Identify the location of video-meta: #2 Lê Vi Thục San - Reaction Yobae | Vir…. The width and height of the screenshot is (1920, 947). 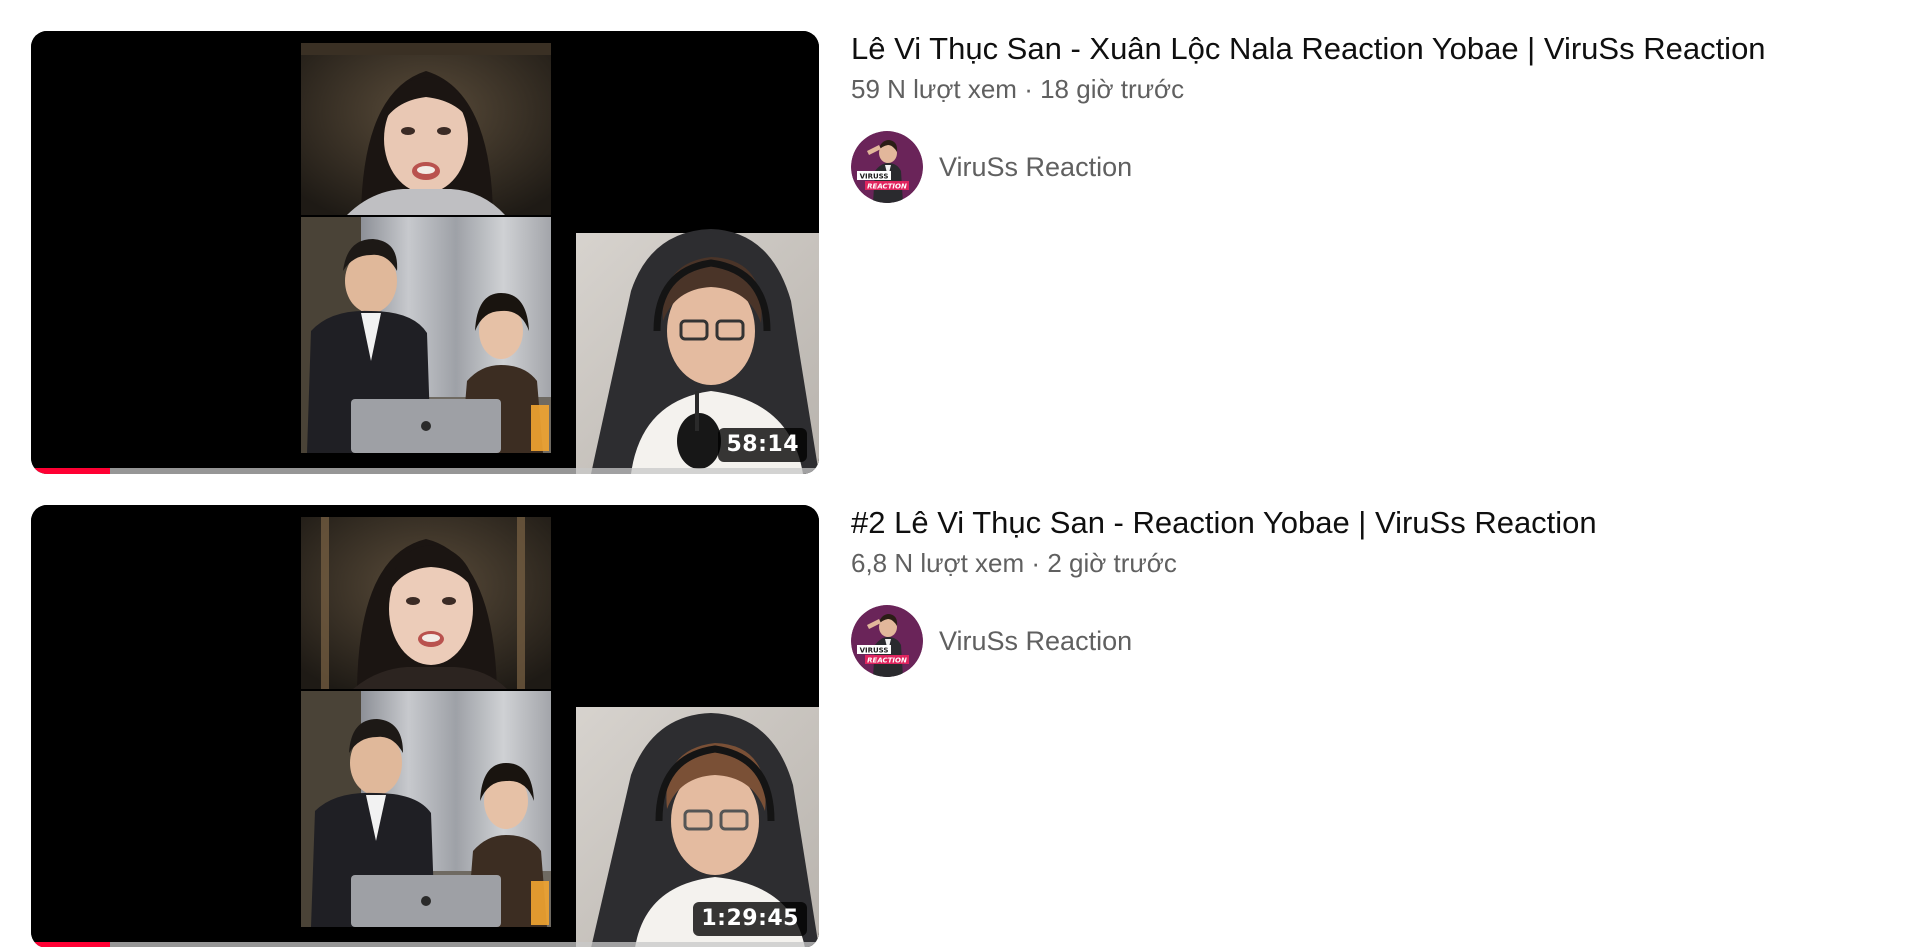
(1361, 591).